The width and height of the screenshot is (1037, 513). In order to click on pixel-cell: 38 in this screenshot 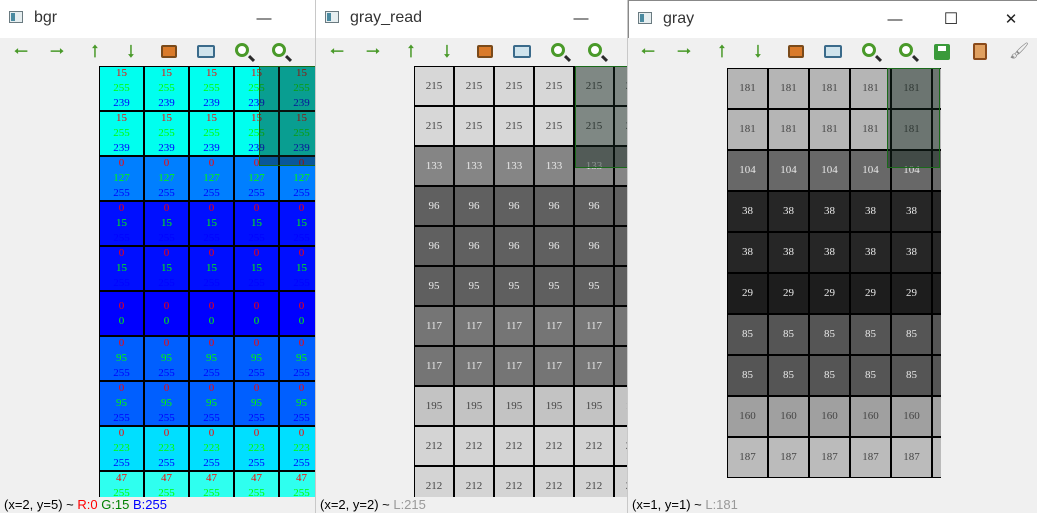, I will do `click(829, 252)`.